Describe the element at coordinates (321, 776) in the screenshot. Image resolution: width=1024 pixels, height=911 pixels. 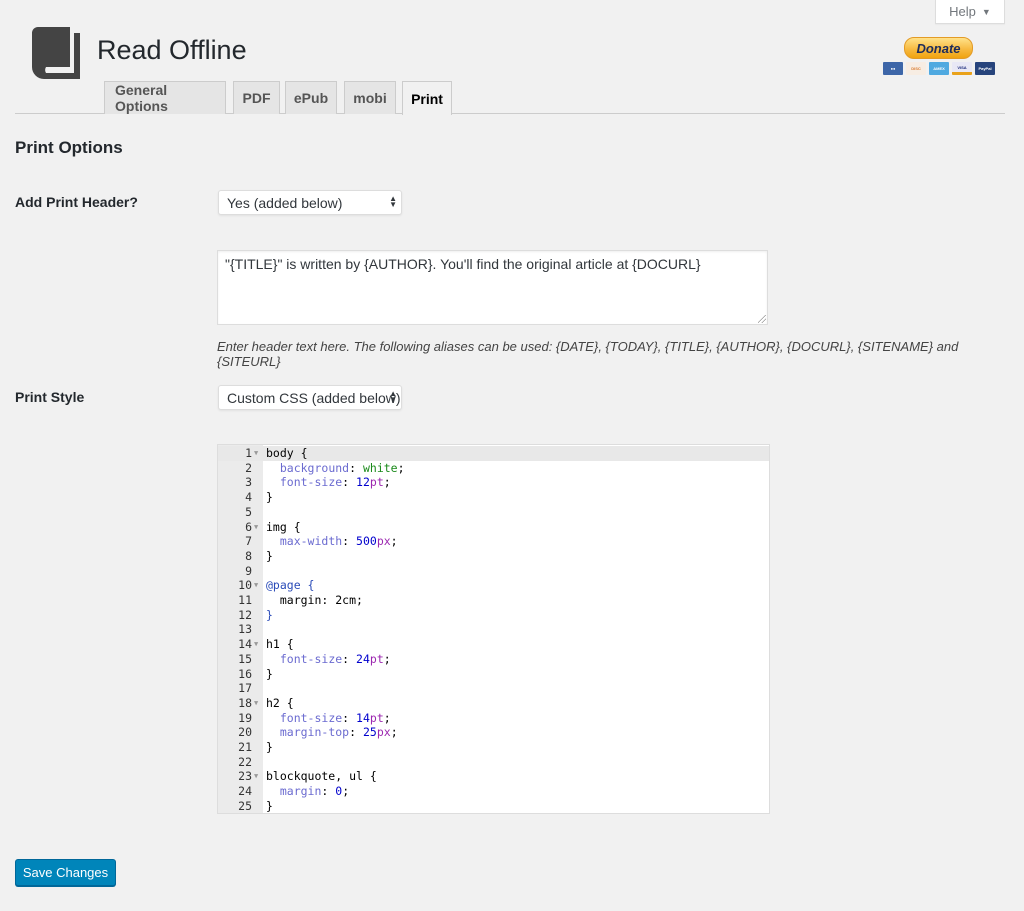
I see `code-token: blockquote, ul {` at that location.